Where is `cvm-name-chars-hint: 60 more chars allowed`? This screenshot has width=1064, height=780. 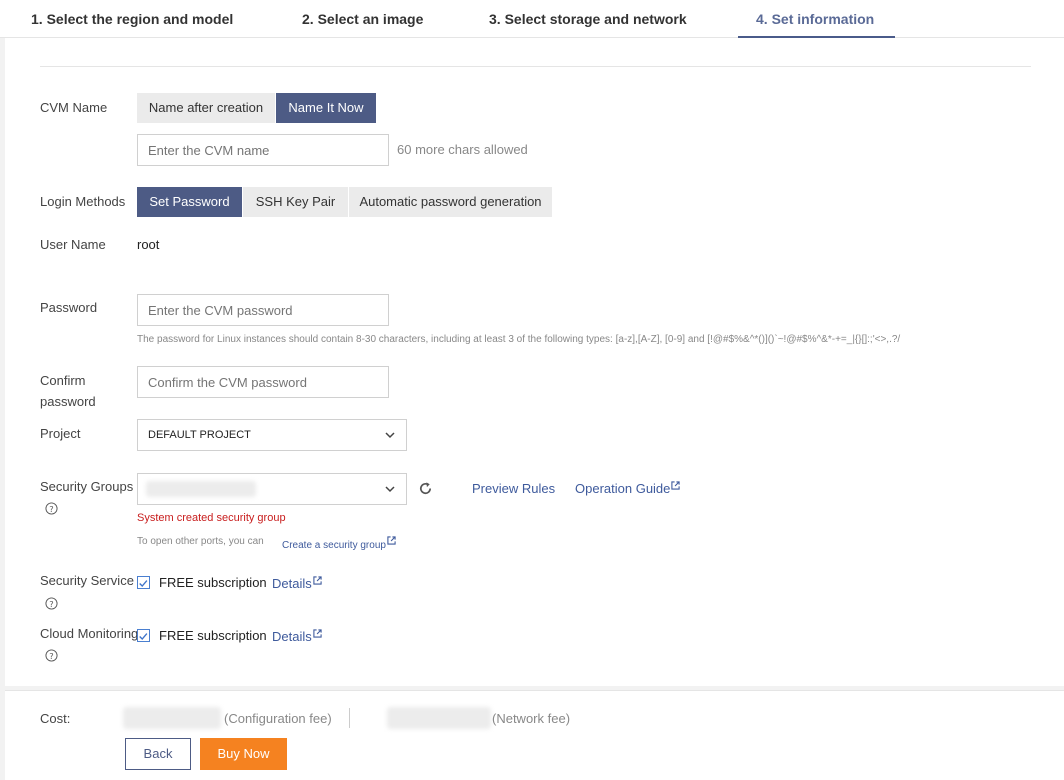 cvm-name-chars-hint: 60 more chars allowed is located at coordinates (462, 149).